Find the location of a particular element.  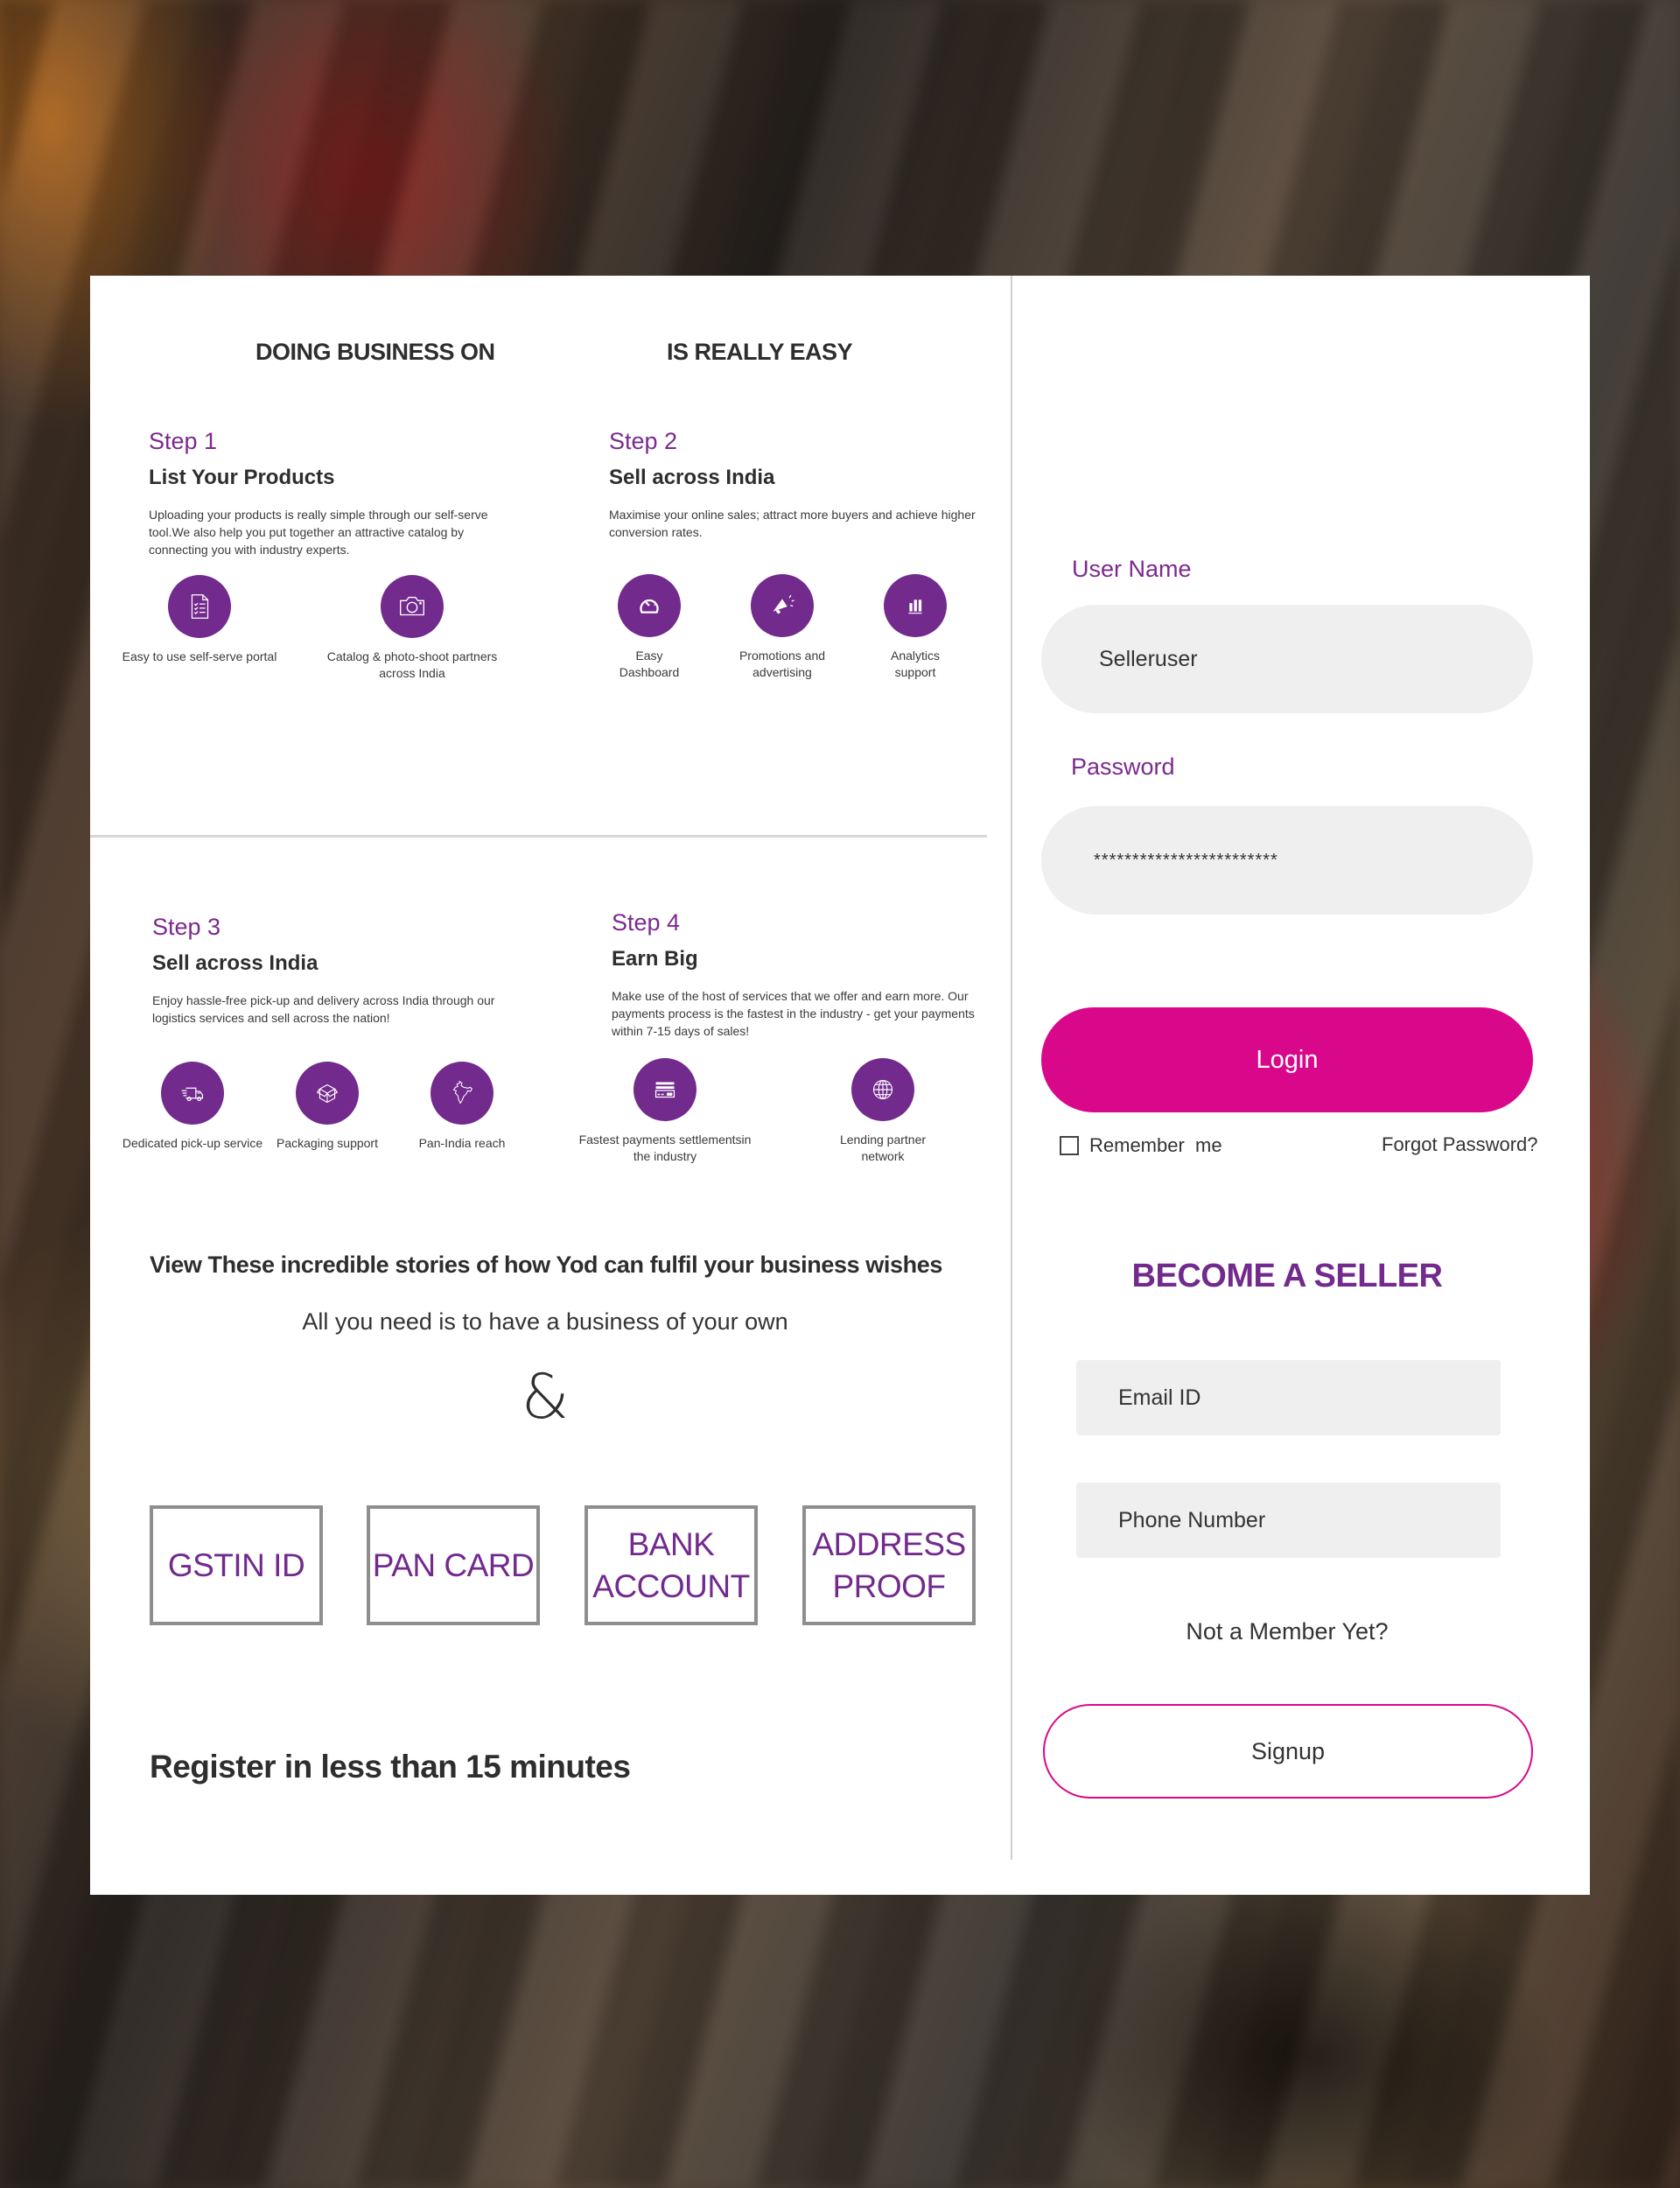

step-title: Earn Big is located at coordinates (655, 959).